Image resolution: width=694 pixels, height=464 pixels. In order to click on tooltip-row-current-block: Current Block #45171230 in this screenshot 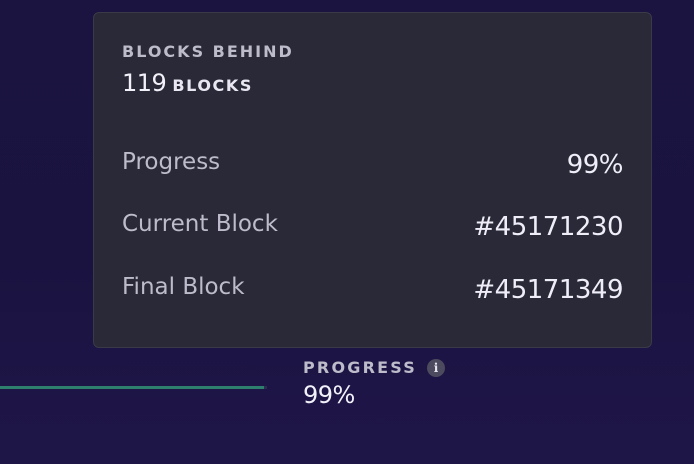, I will do `click(372, 224)`.